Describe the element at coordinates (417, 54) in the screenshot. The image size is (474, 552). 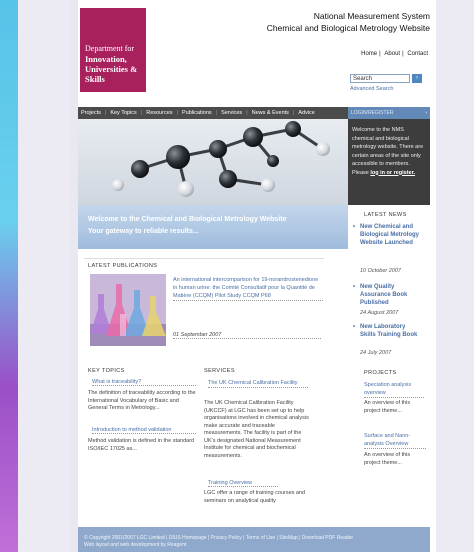
I see `contact-link: Contact` at that location.